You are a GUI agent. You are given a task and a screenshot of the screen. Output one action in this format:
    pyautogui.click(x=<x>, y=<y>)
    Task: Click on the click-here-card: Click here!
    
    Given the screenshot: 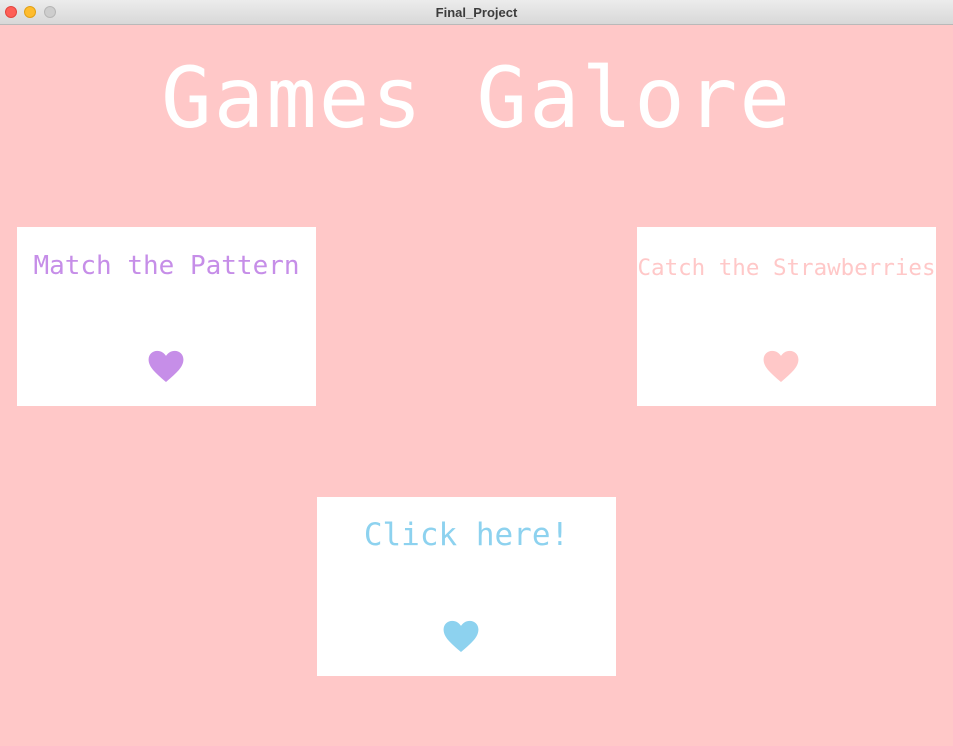 What is the action you would take?
    pyautogui.click(x=466, y=586)
    